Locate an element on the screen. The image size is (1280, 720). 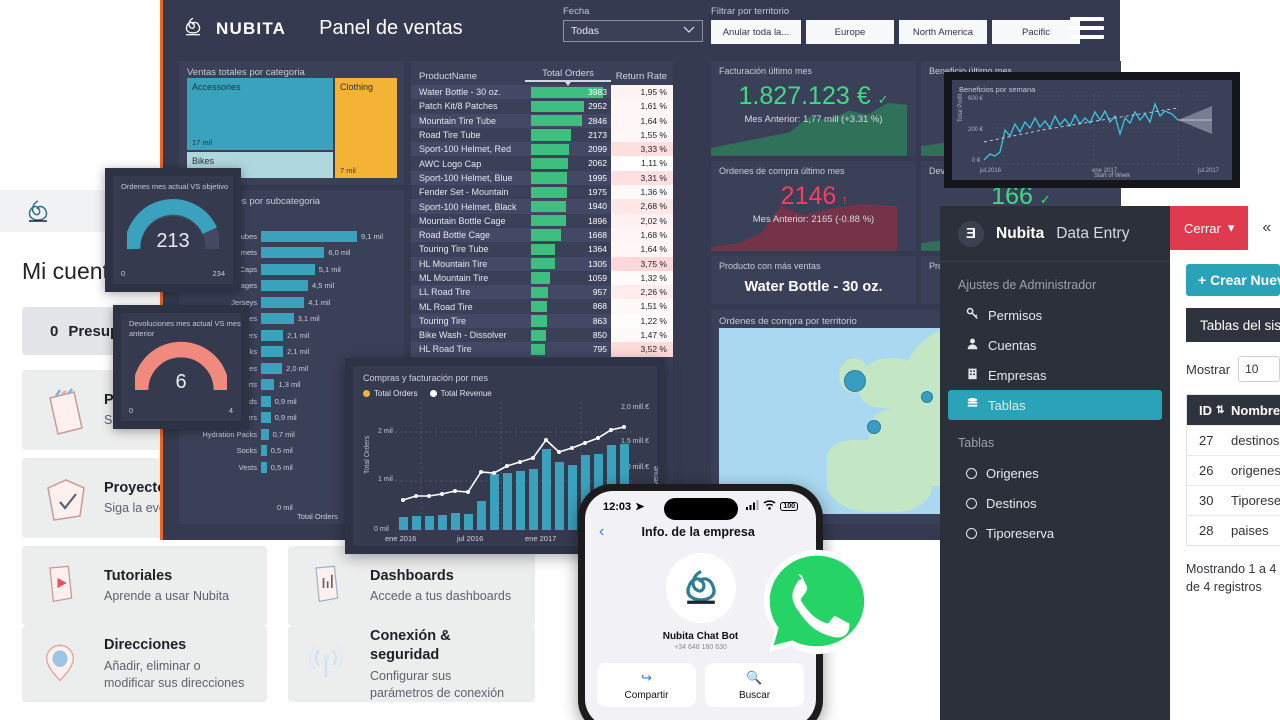
radio-icon is located at coordinates (971, 473).